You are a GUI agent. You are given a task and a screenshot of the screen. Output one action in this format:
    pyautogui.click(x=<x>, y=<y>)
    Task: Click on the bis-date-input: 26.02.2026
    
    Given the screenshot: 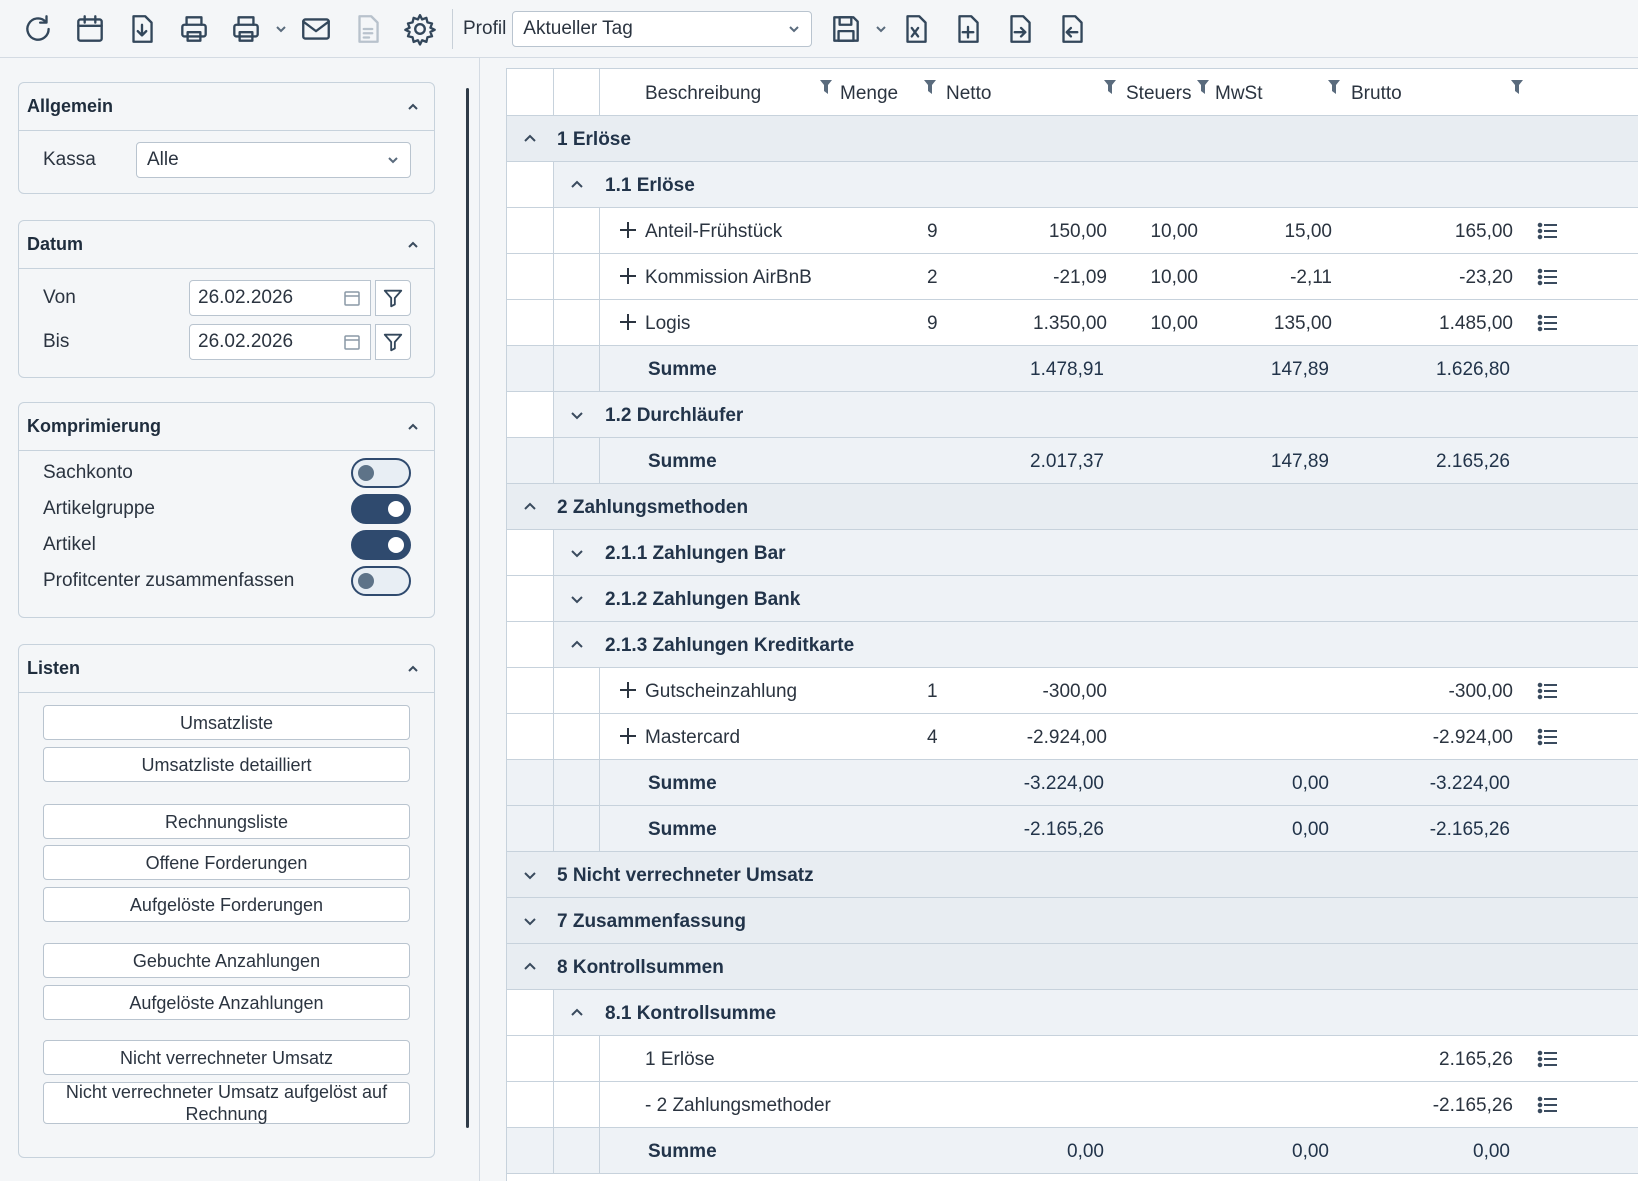 What is the action you would take?
    pyautogui.click(x=280, y=342)
    